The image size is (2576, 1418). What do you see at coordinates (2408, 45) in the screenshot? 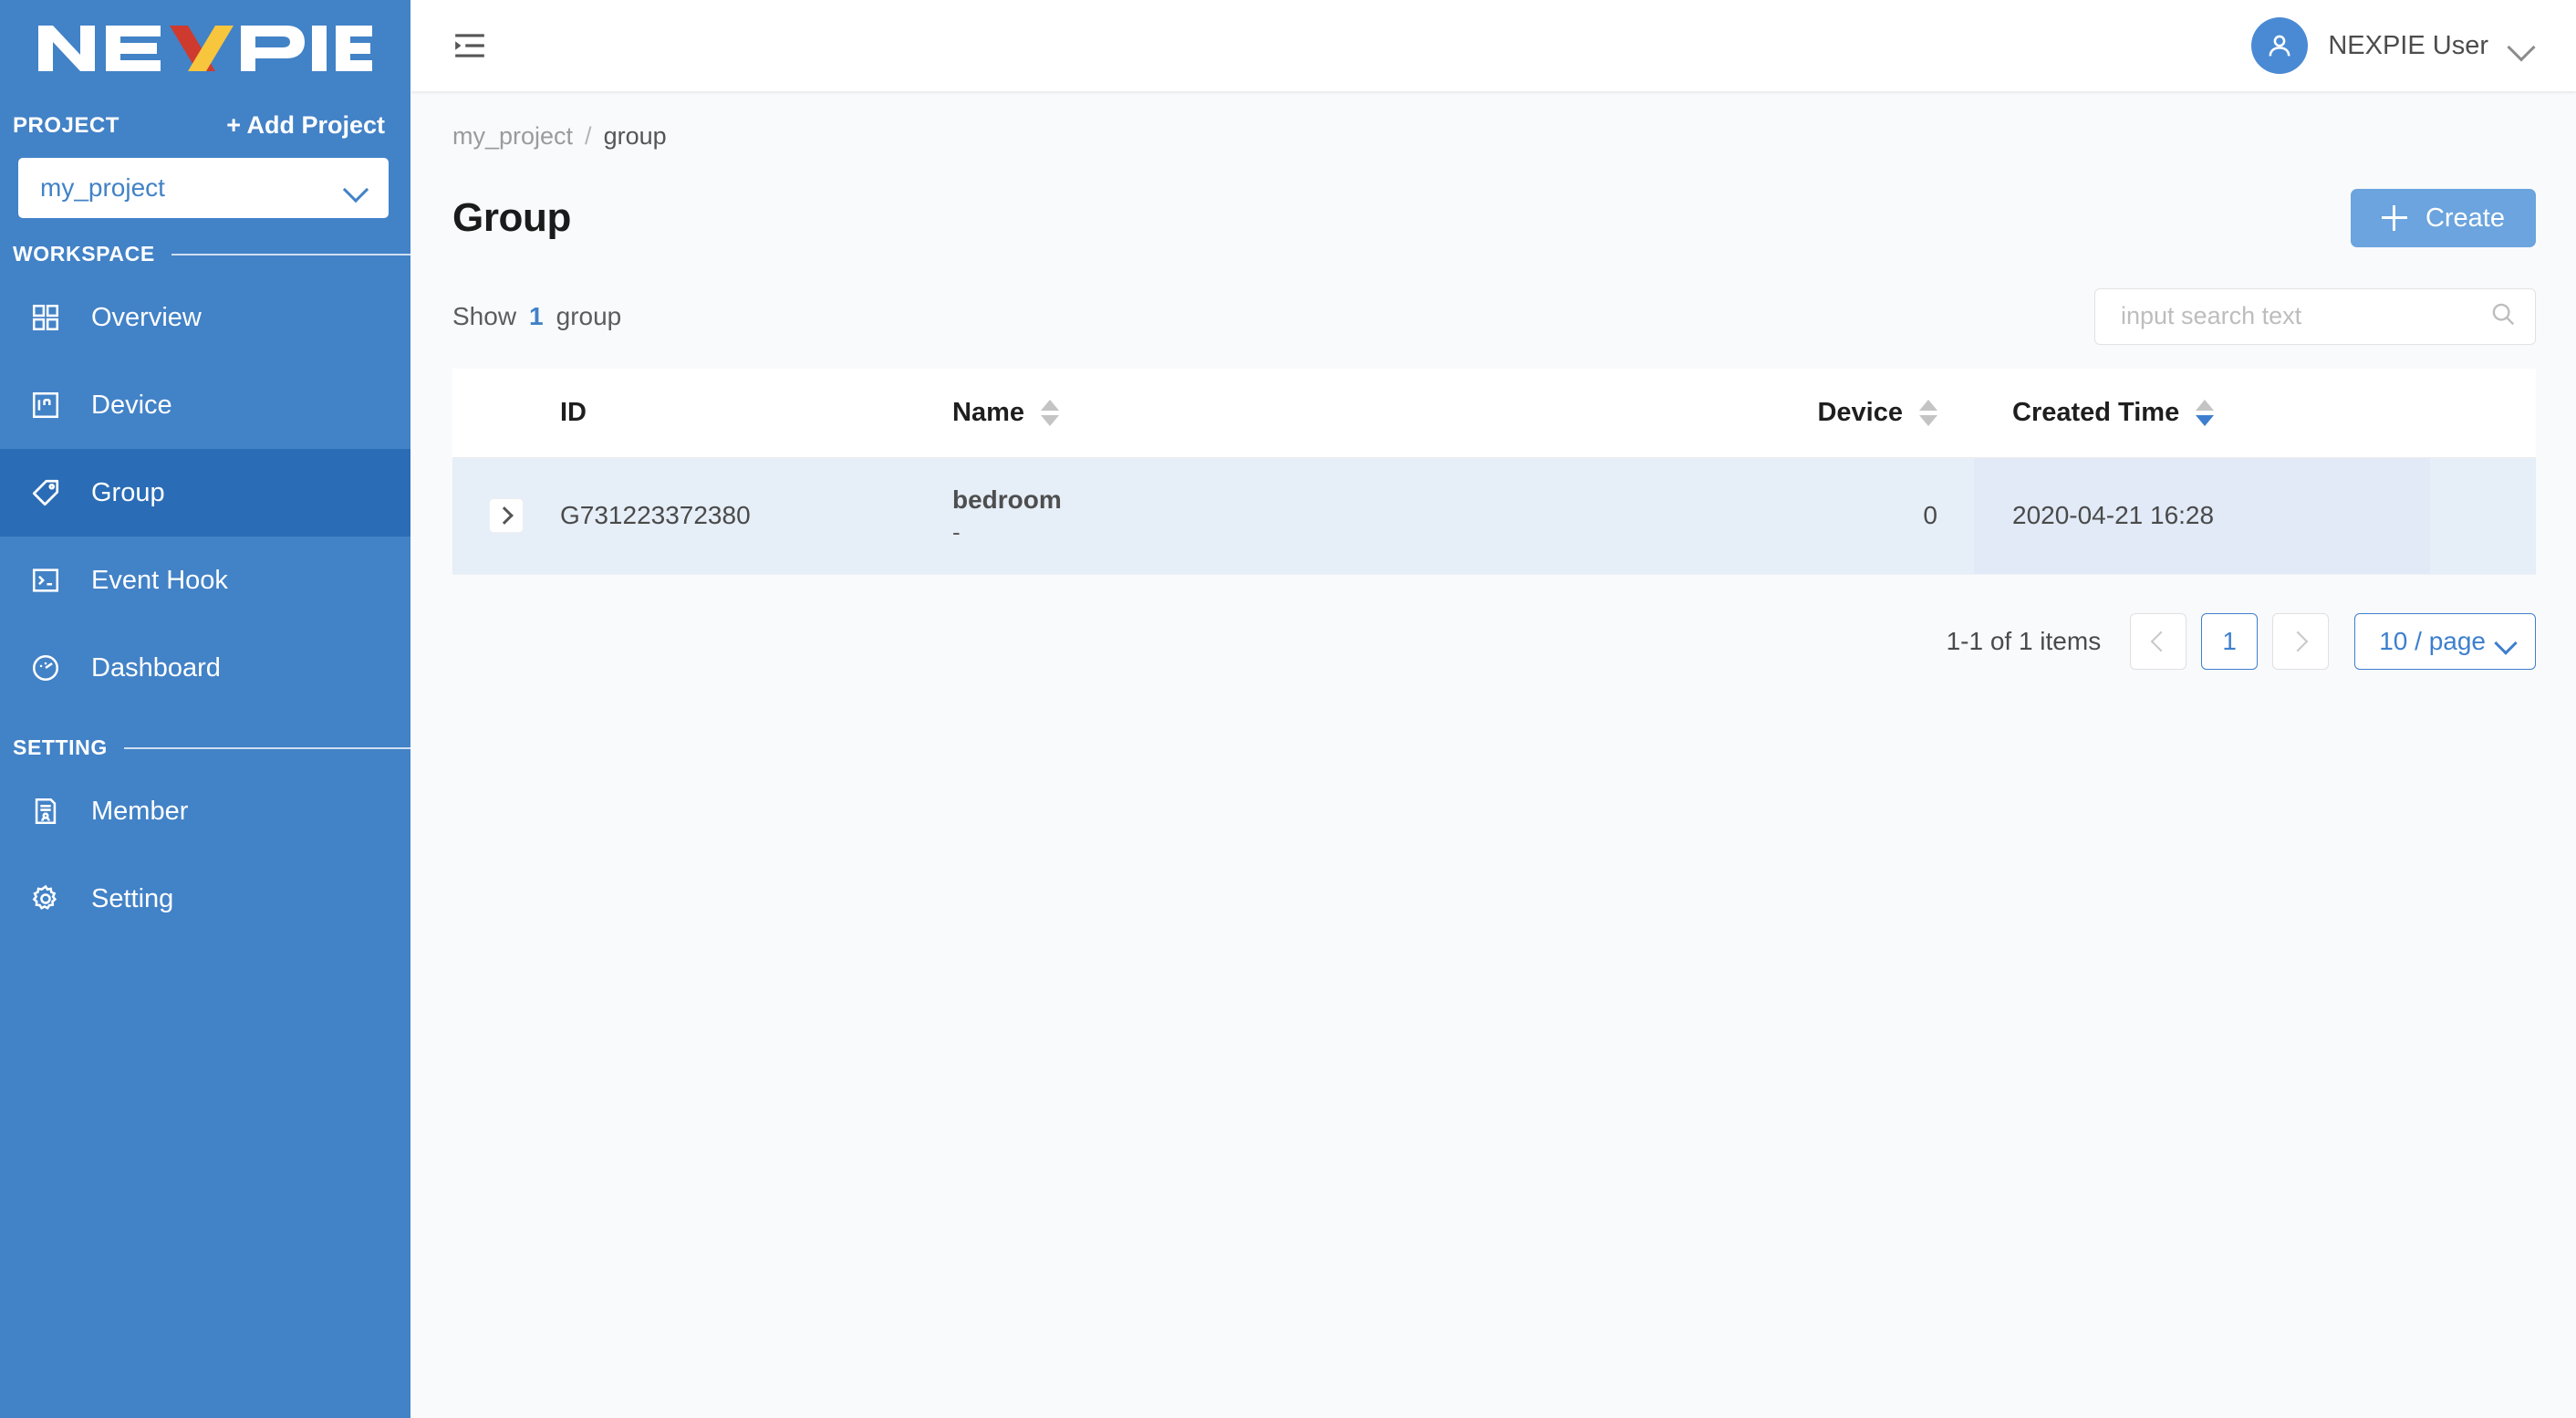
I see `user-name-label: NEXPIE User` at bounding box center [2408, 45].